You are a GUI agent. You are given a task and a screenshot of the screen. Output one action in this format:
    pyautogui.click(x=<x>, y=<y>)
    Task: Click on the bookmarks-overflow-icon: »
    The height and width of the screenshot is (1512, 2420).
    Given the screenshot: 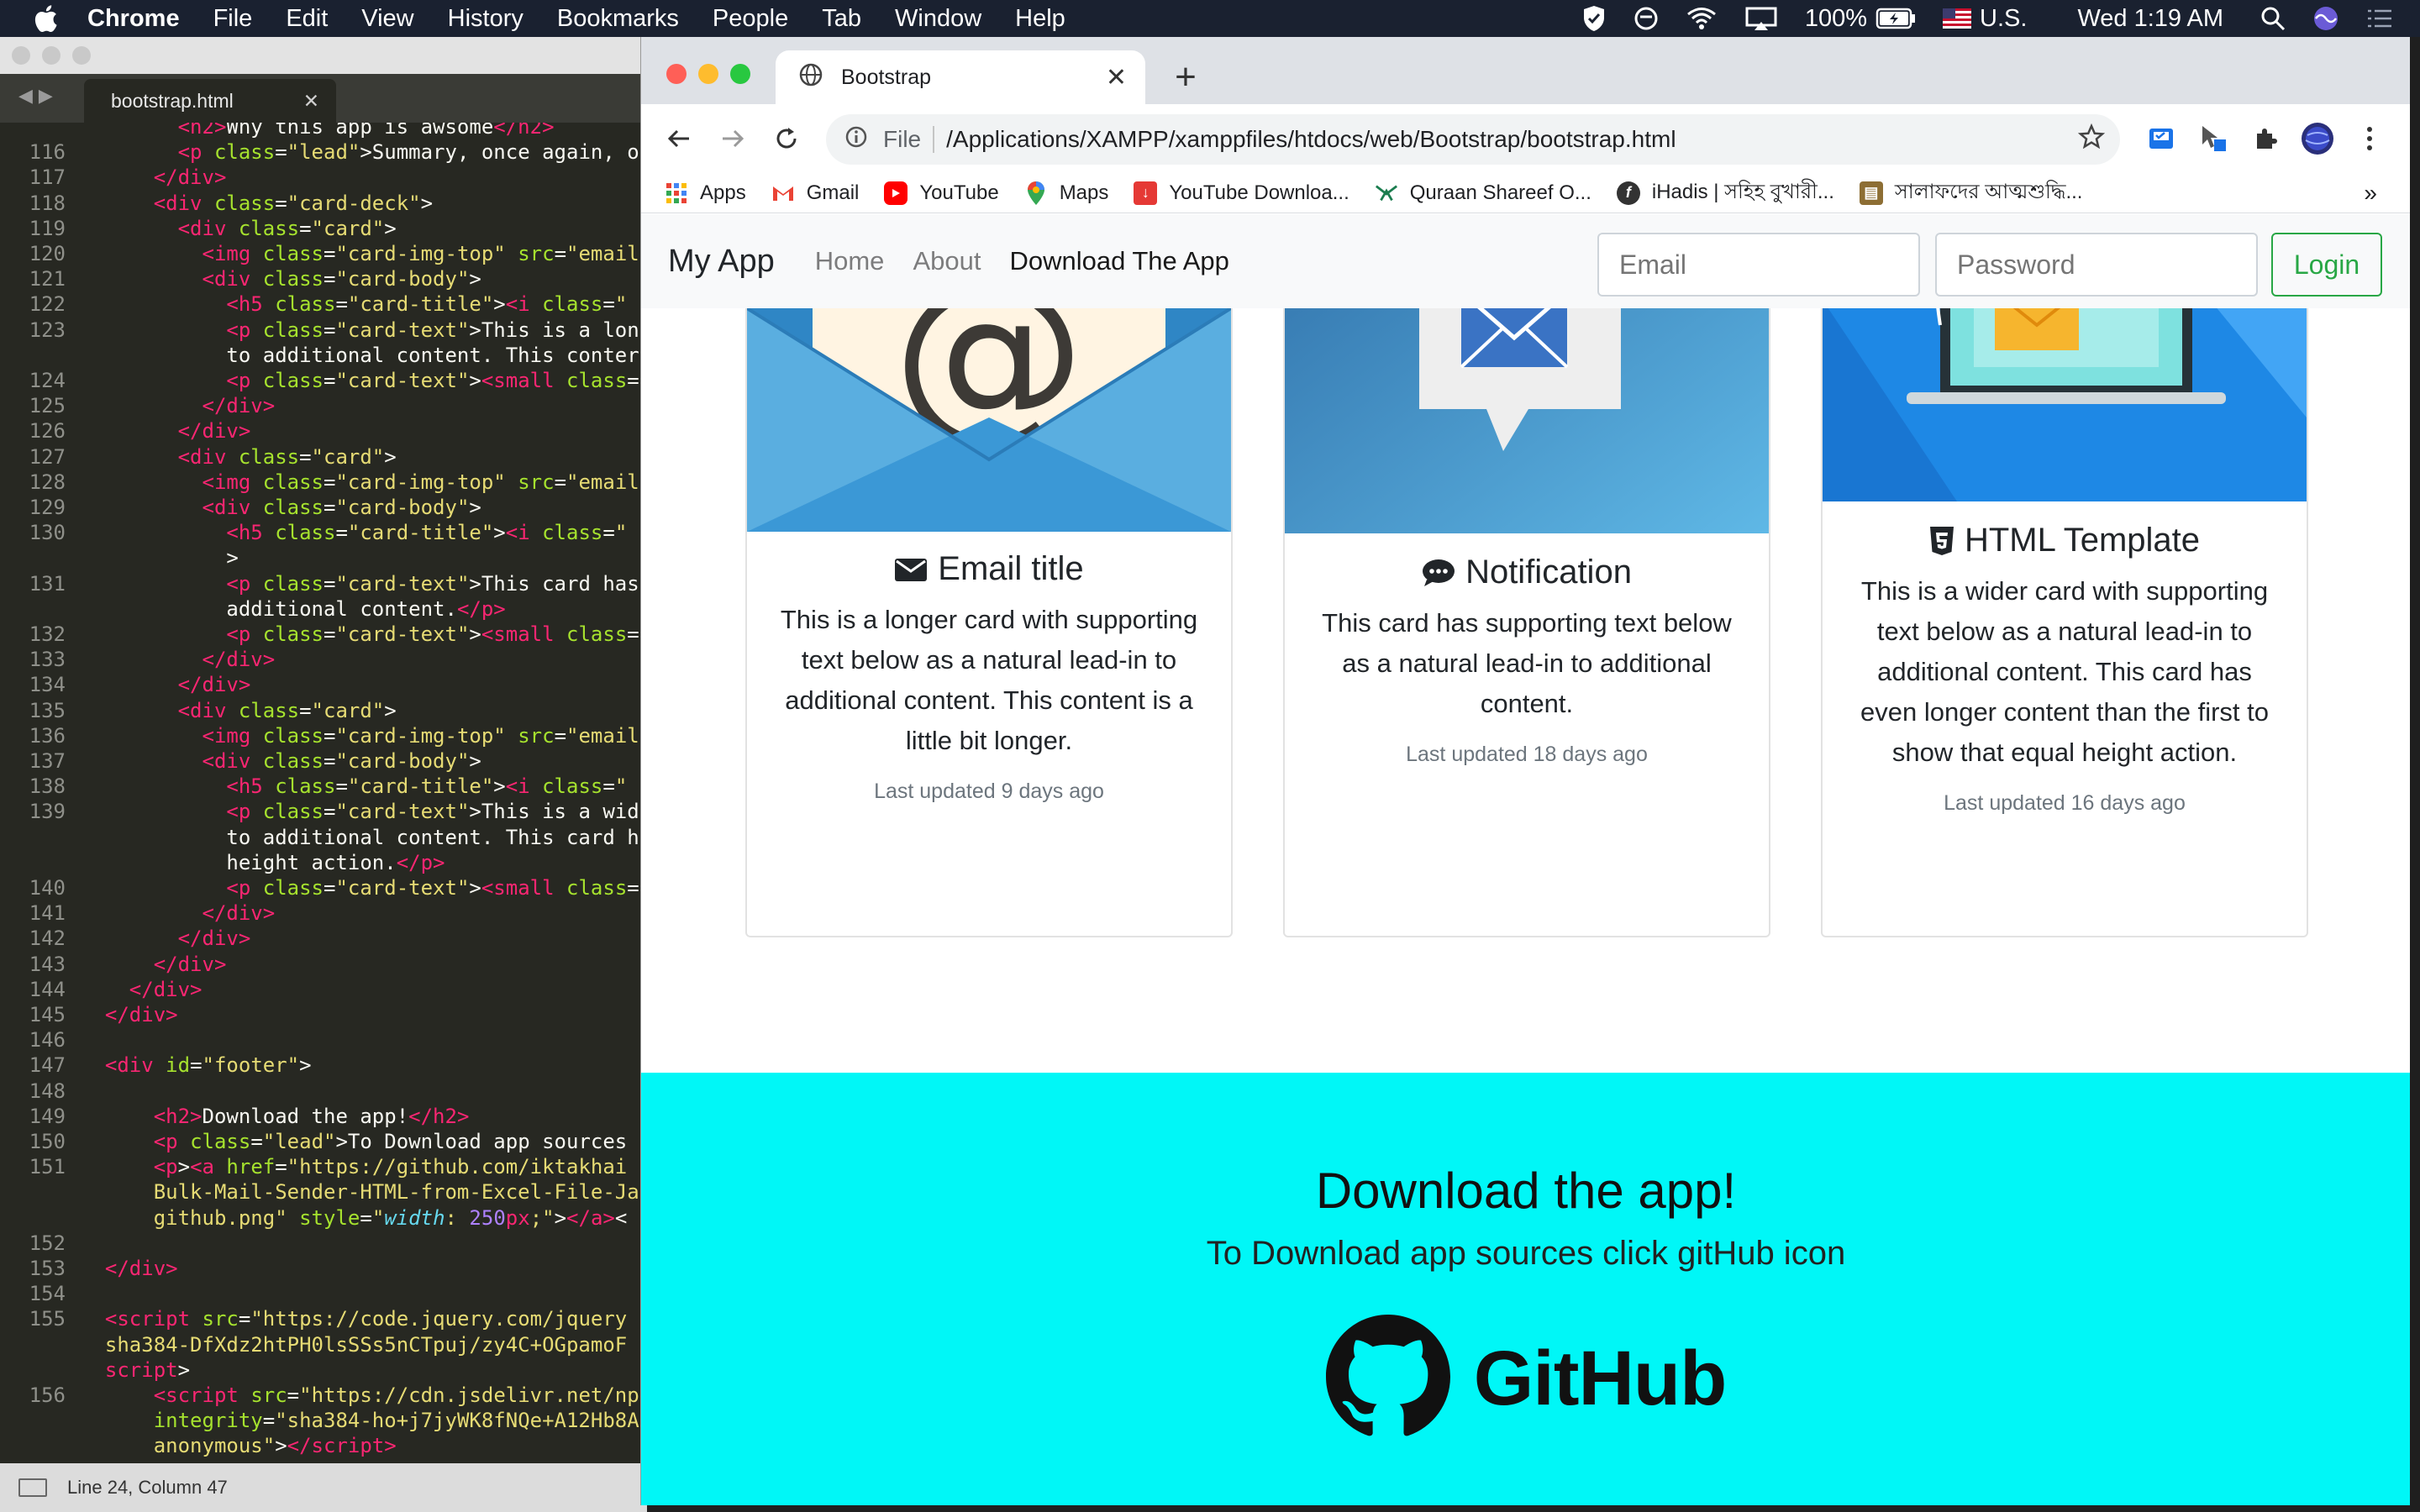 What is the action you would take?
    pyautogui.click(x=2370, y=193)
    